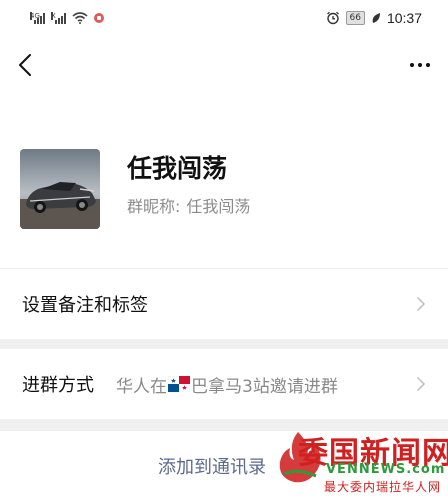  I want to click on avatar, so click(60, 189).